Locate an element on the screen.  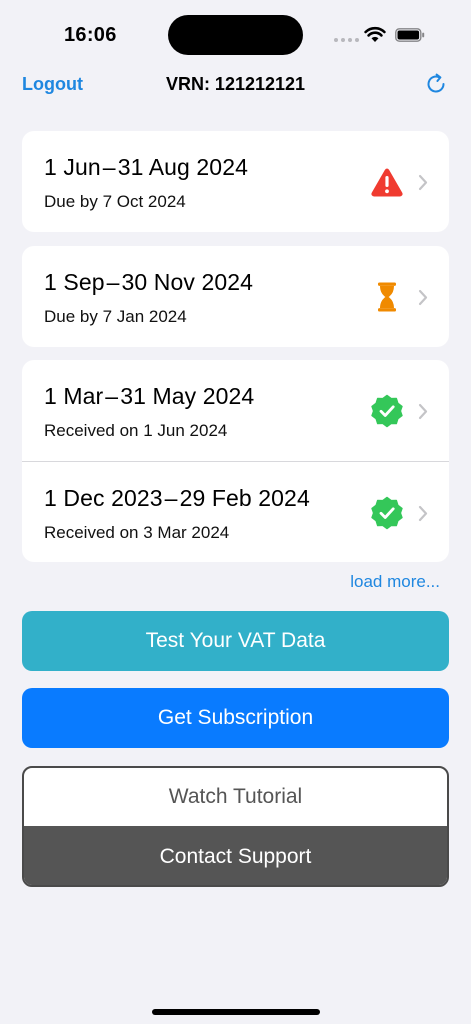
obligation-row: 1 Sep – 30 Nov 2024 Due by 7 Jan 2024 is located at coordinates (235, 296).